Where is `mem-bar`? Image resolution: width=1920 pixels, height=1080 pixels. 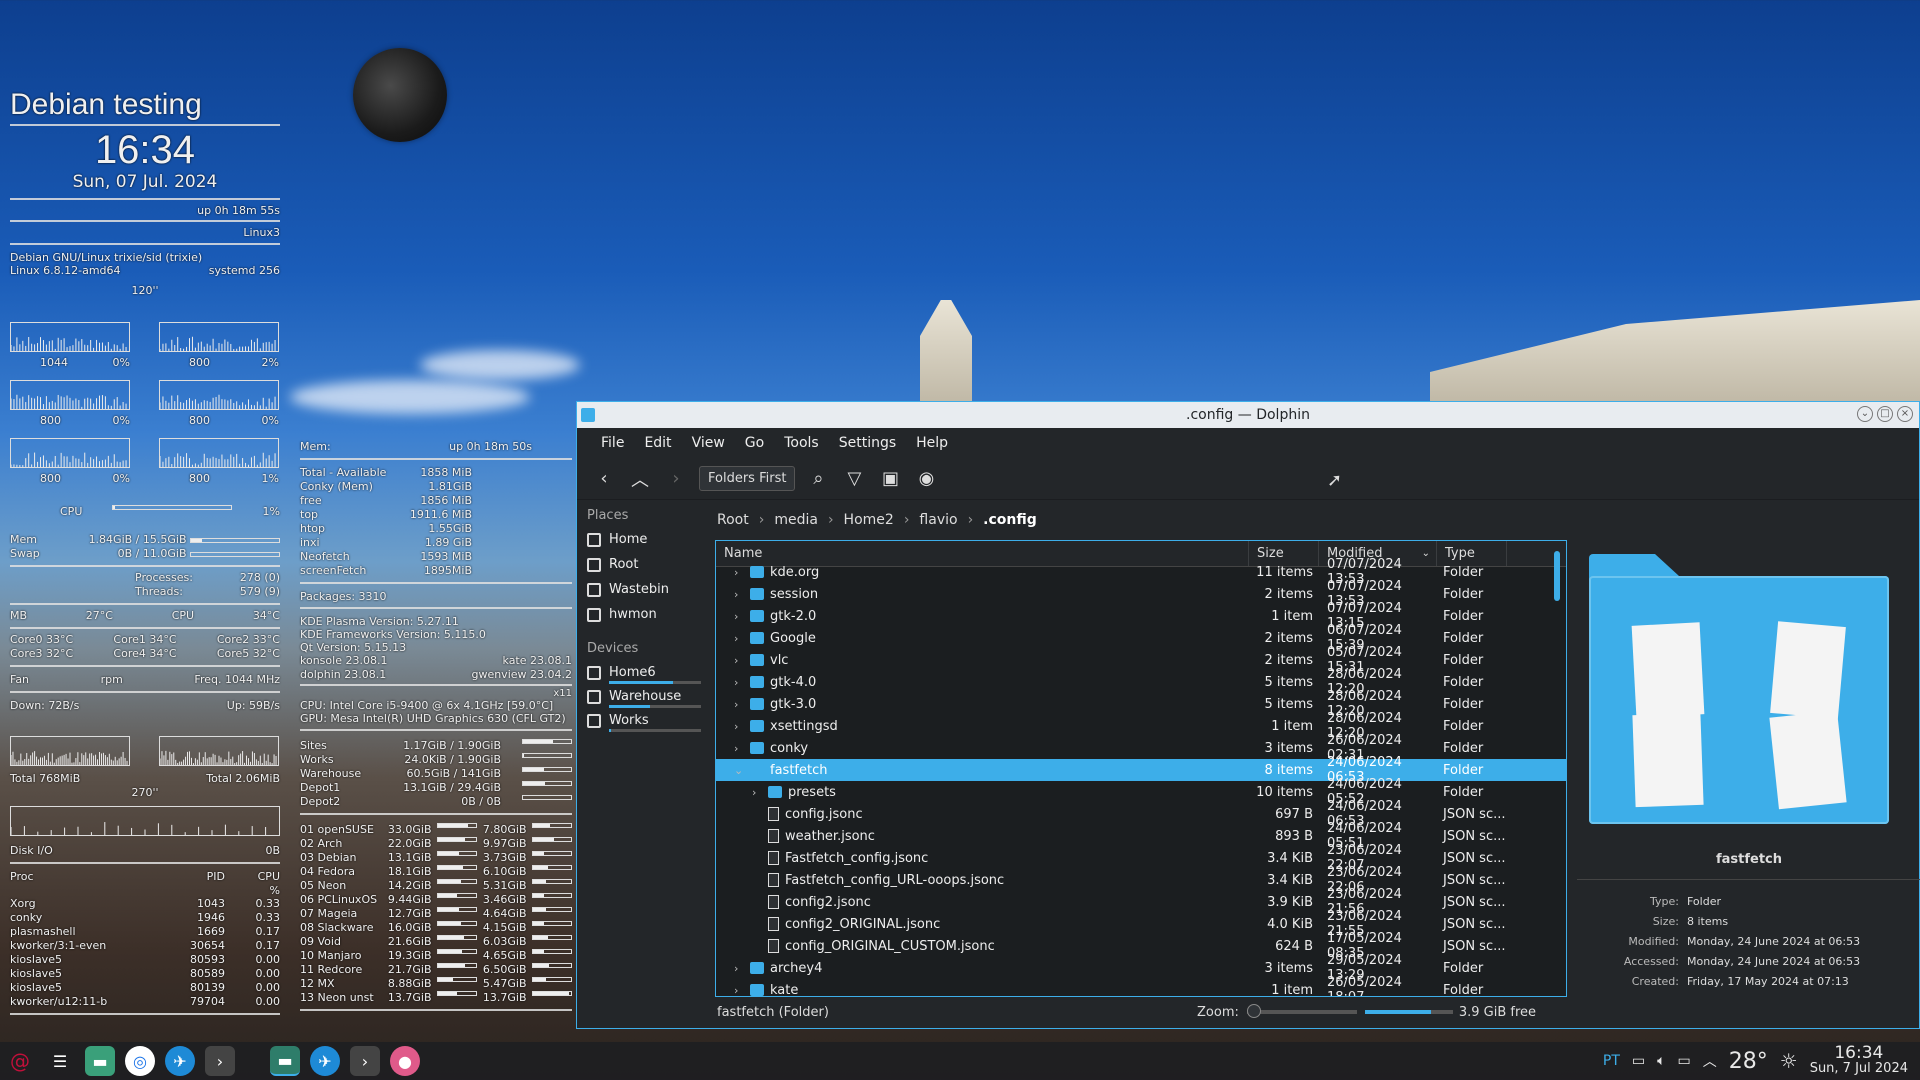
mem-bar is located at coordinates (235, 540).